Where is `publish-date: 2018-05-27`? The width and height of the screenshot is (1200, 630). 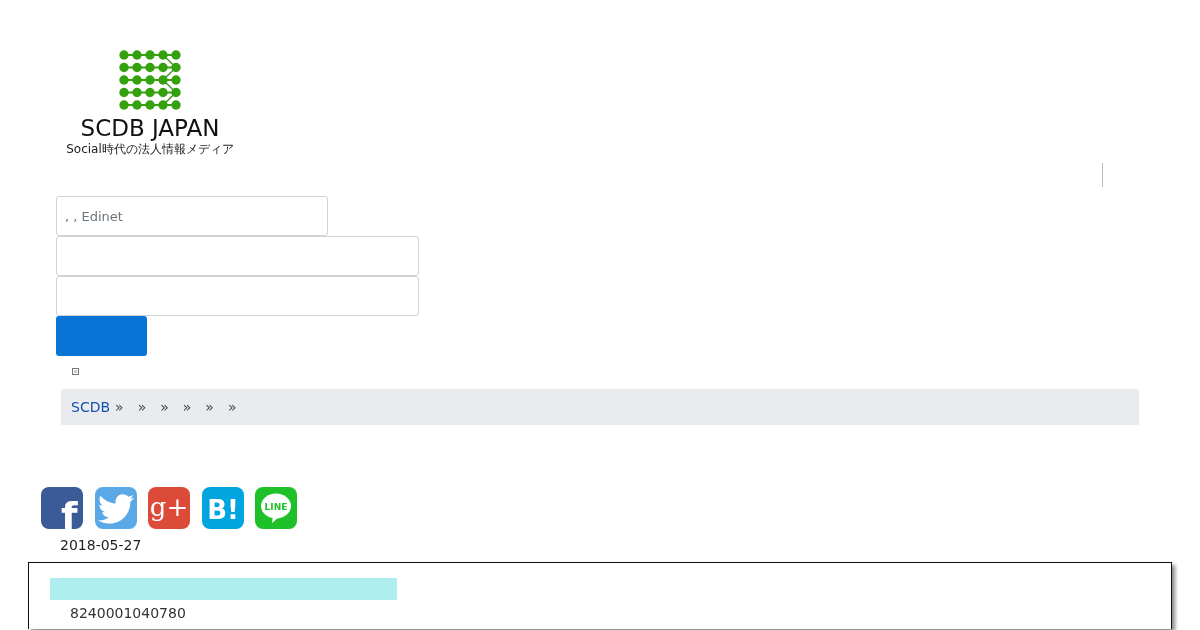 publish-date: 2018-05-27 is located at coordinates (101, 545).